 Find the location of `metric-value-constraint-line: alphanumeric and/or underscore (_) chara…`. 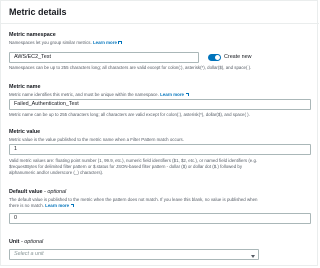

metric-value-constraint-line: alphanumeric and/or underscore (_) chara… is located at coordinates (56, 172).